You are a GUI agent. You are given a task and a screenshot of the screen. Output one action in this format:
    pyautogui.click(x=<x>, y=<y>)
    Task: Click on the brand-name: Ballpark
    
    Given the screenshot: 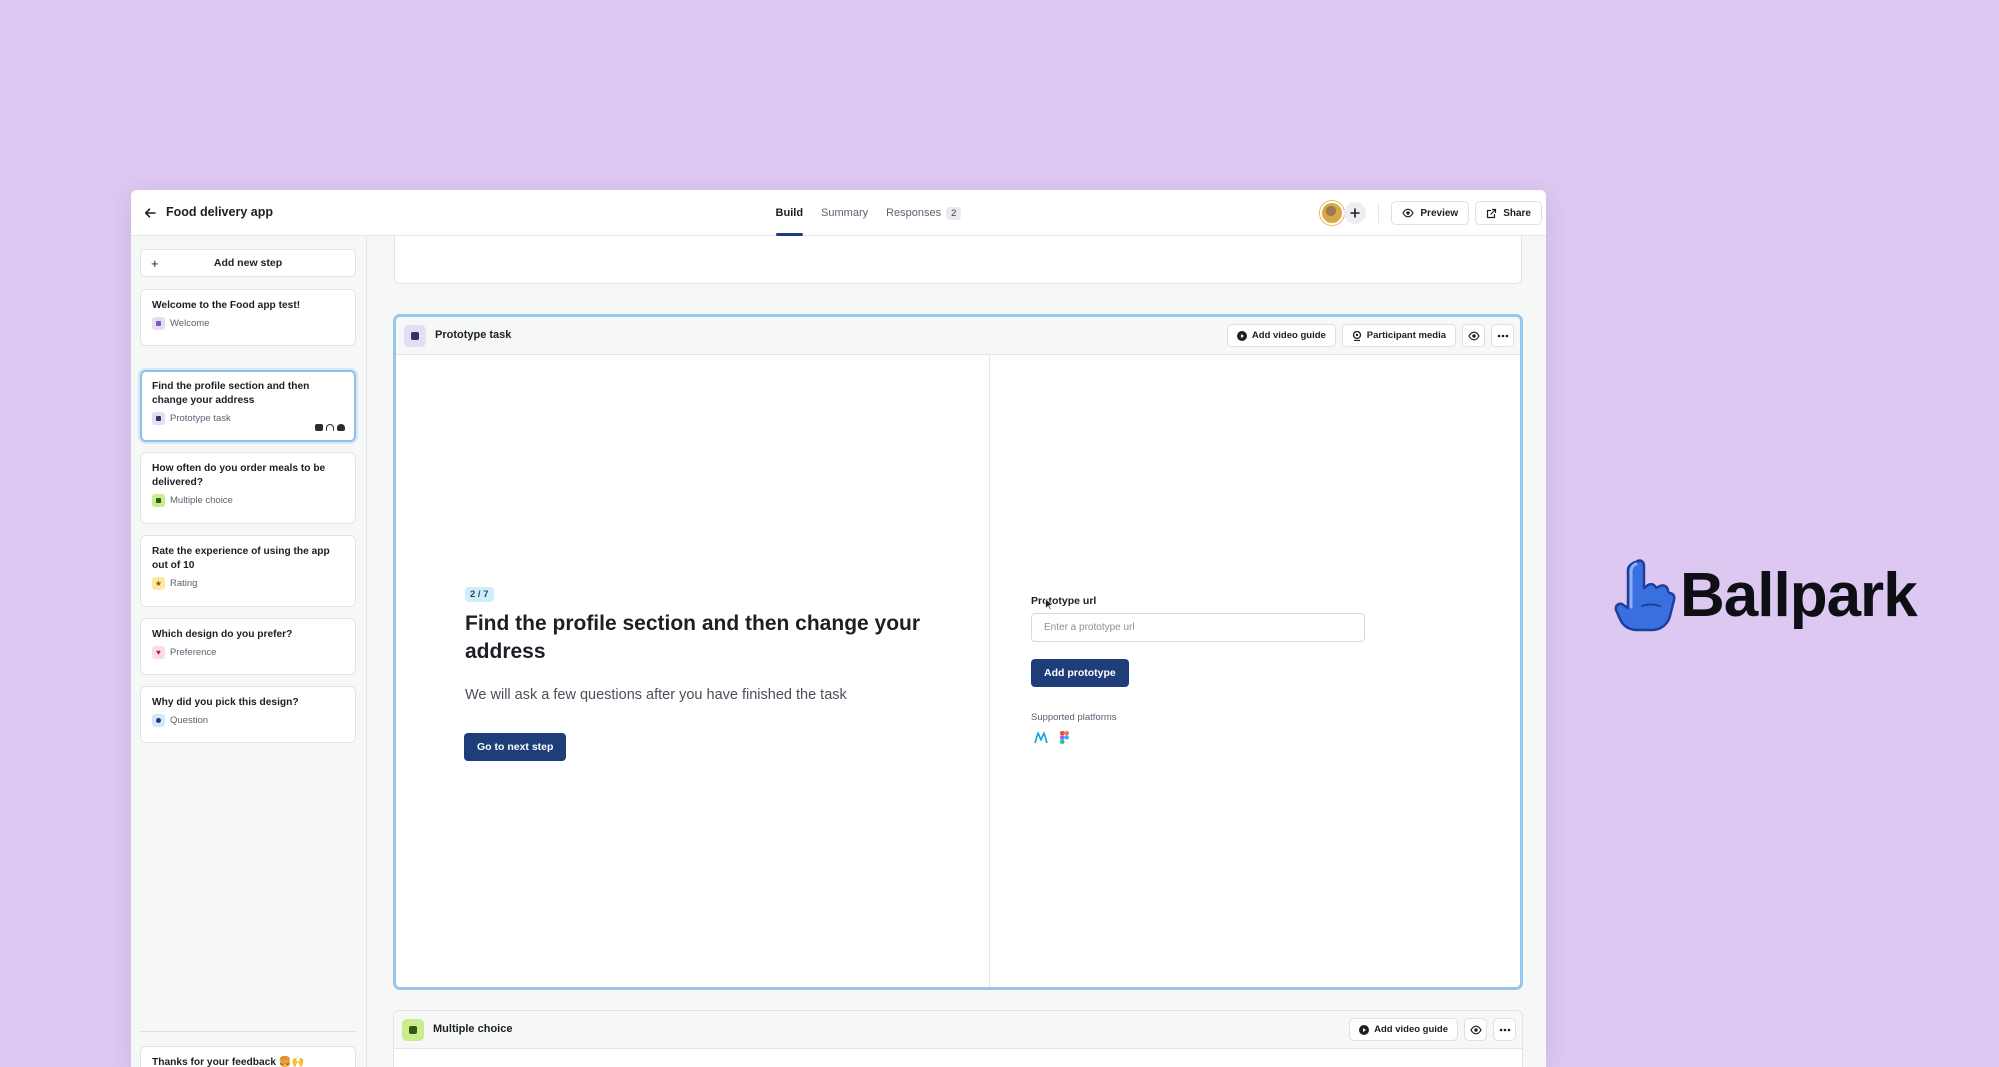 What is the action you would take?
    pyautogui.click(x=1799, y=595)
    